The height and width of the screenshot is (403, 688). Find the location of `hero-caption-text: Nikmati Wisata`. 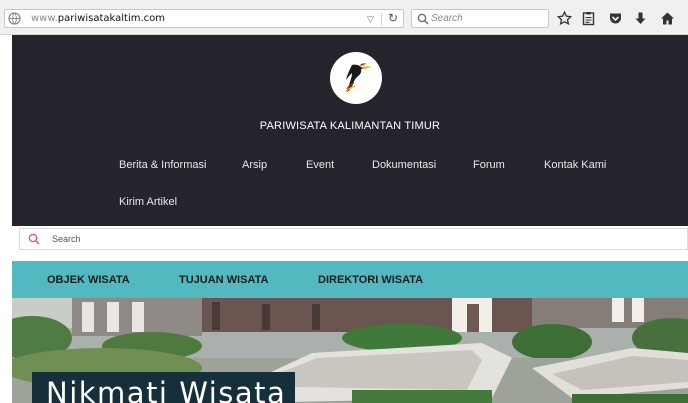

hero-caption-text: Nikmati Wisata is located at coordinates (166, 389).